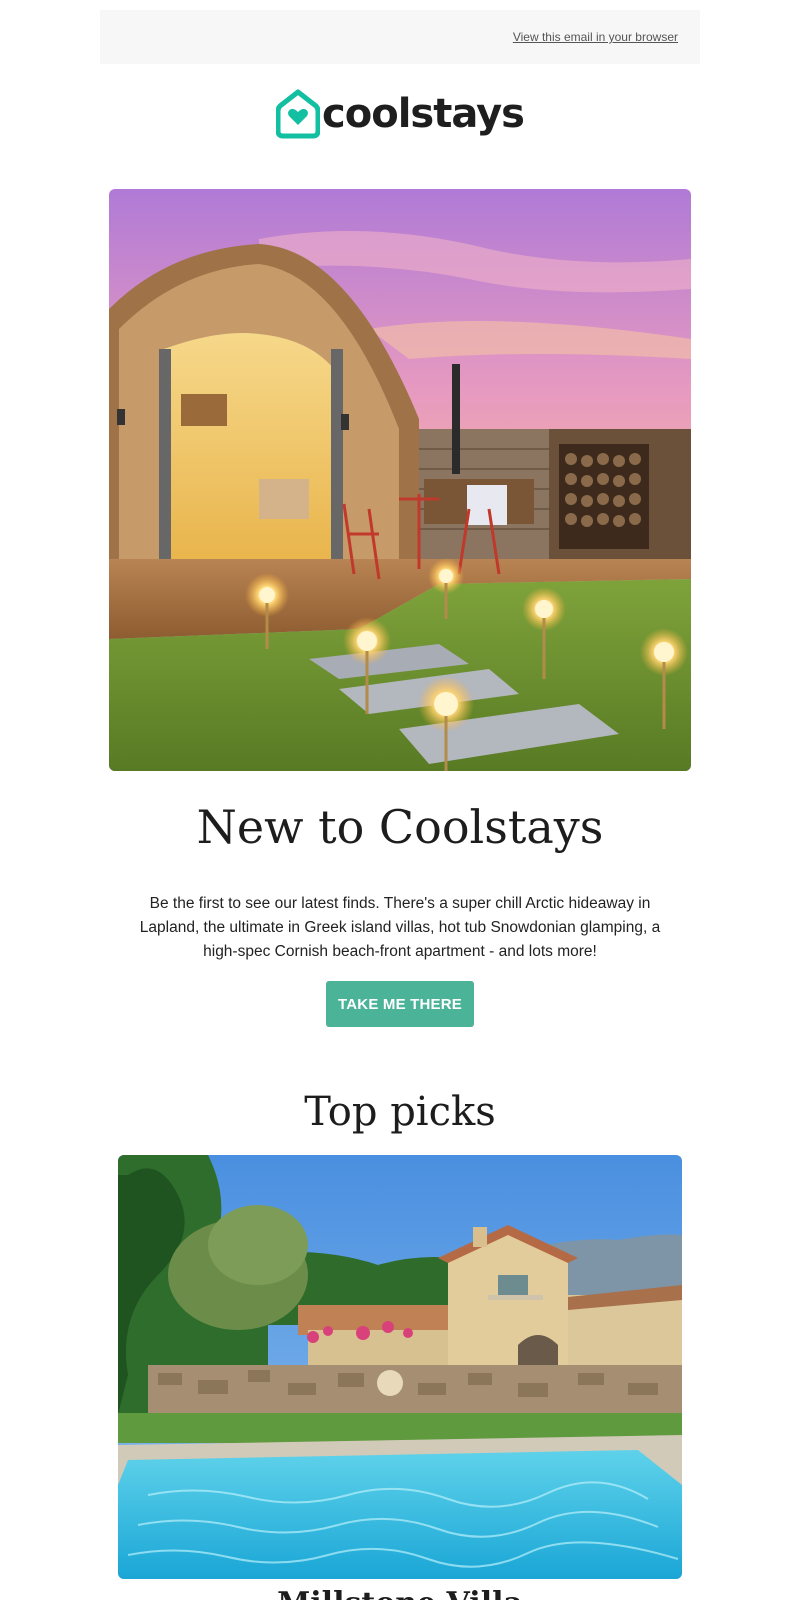  I want to click on top-pick-title: Millstone Villa, so click(400, 1593).